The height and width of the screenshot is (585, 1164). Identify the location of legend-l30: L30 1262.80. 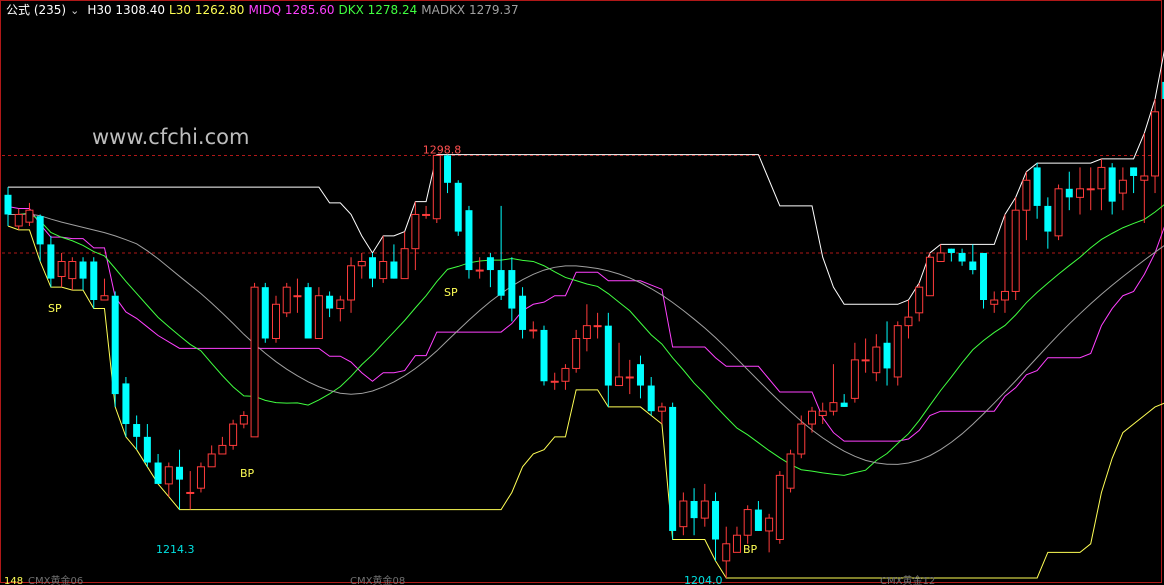
(207, 10).